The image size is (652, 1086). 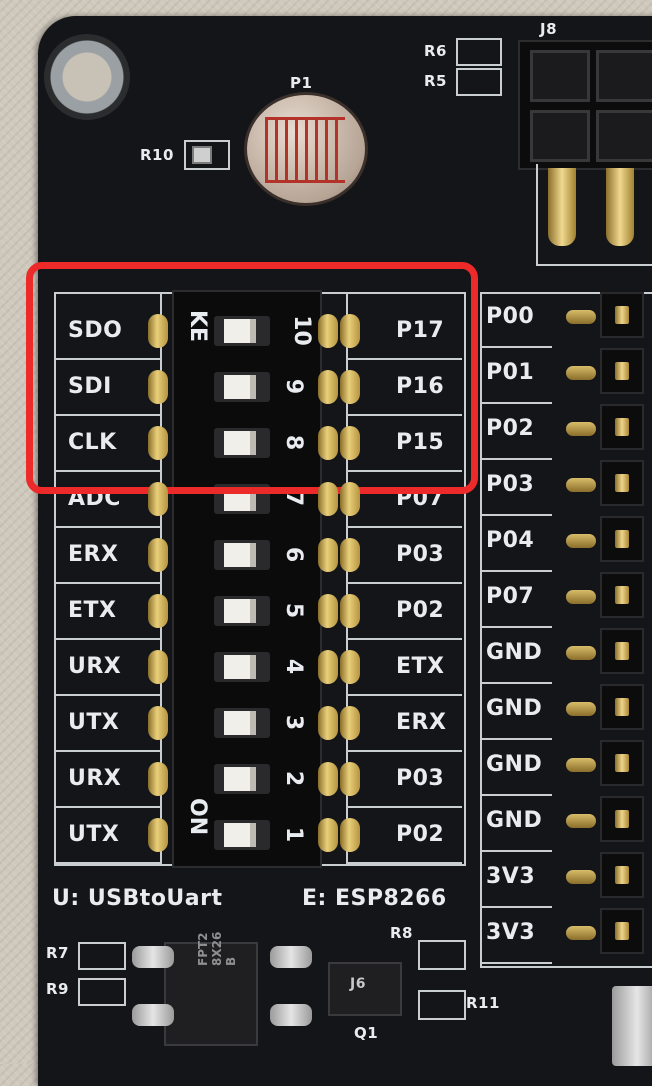 What do you see at coordinates (442, 1005) in the screenshot?
I see `r11-outline` at bounding box center [442, 1005].